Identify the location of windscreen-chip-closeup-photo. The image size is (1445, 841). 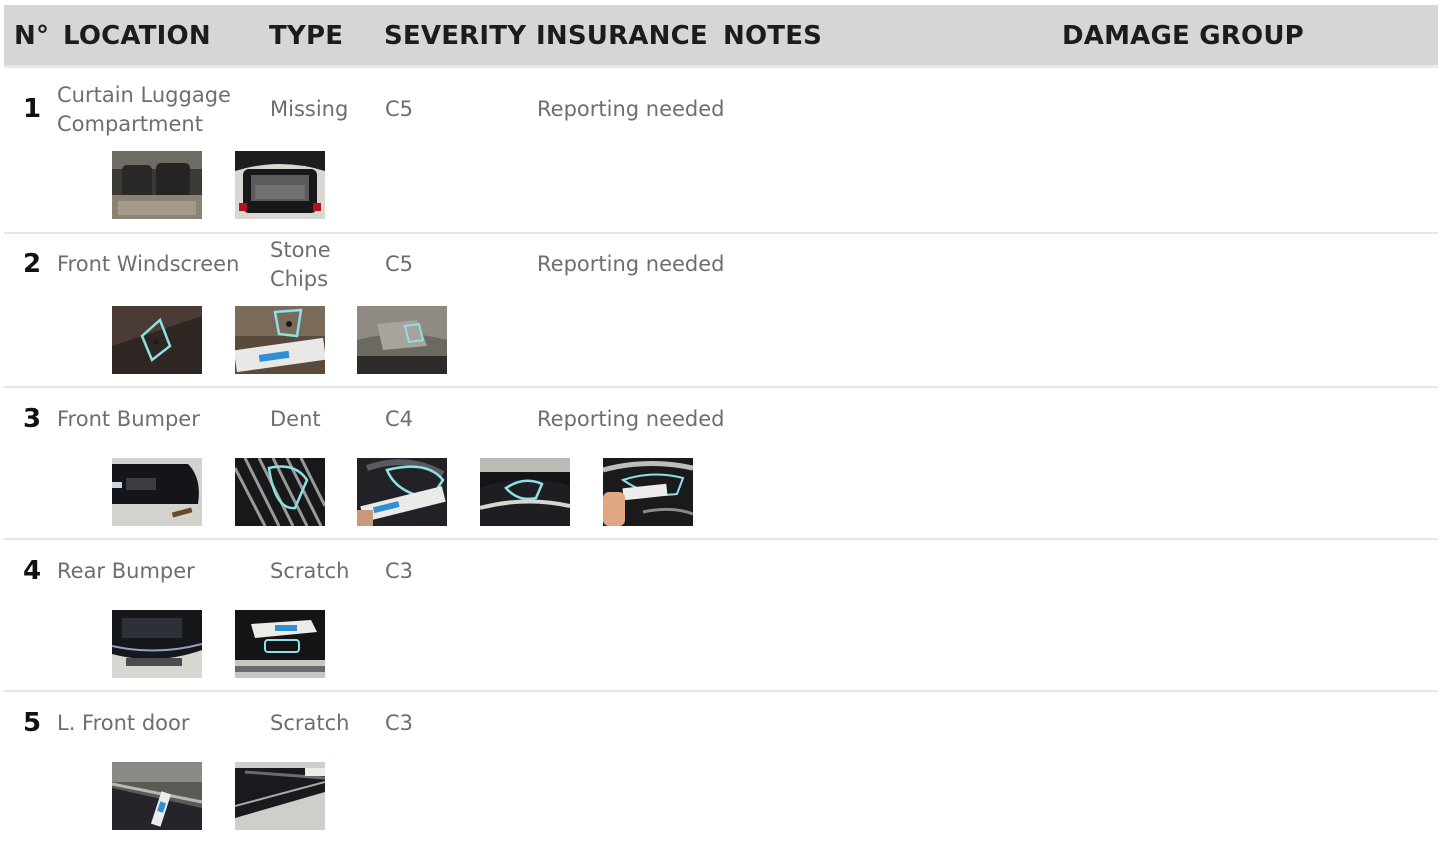
(157, 340).